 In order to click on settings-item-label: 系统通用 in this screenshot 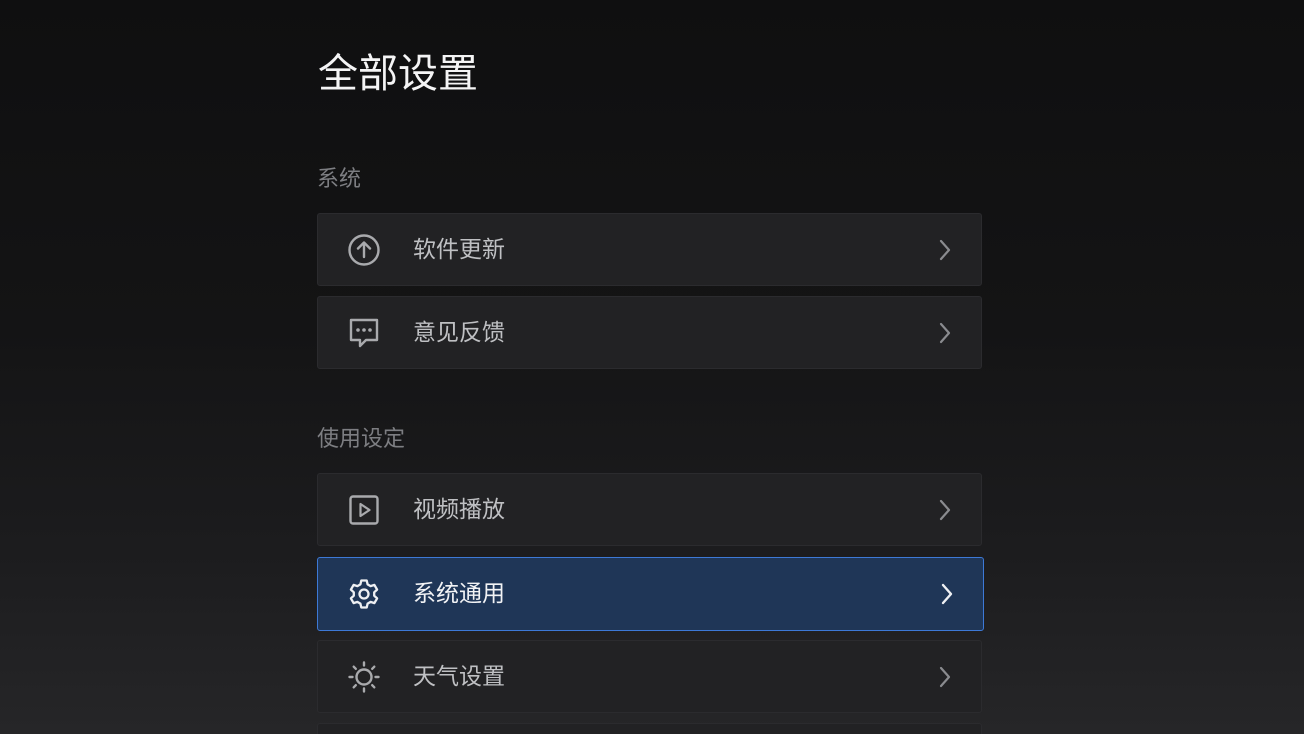, I will do `click(459, 594)`.